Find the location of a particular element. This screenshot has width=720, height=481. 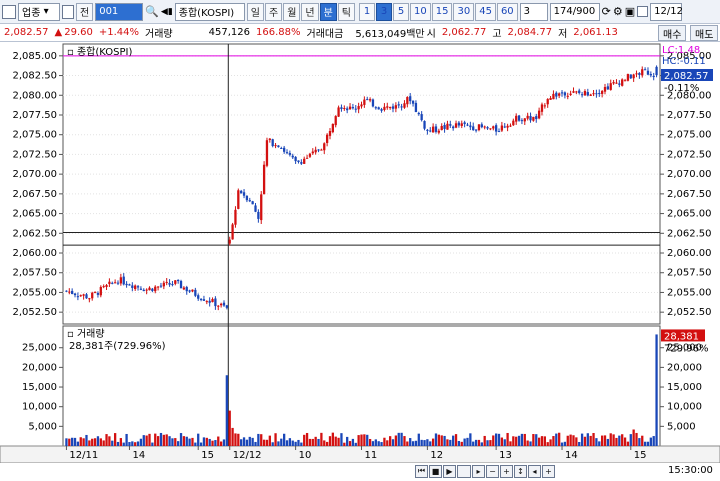

buy-button: 매수 is located at coordinates (672, 33).